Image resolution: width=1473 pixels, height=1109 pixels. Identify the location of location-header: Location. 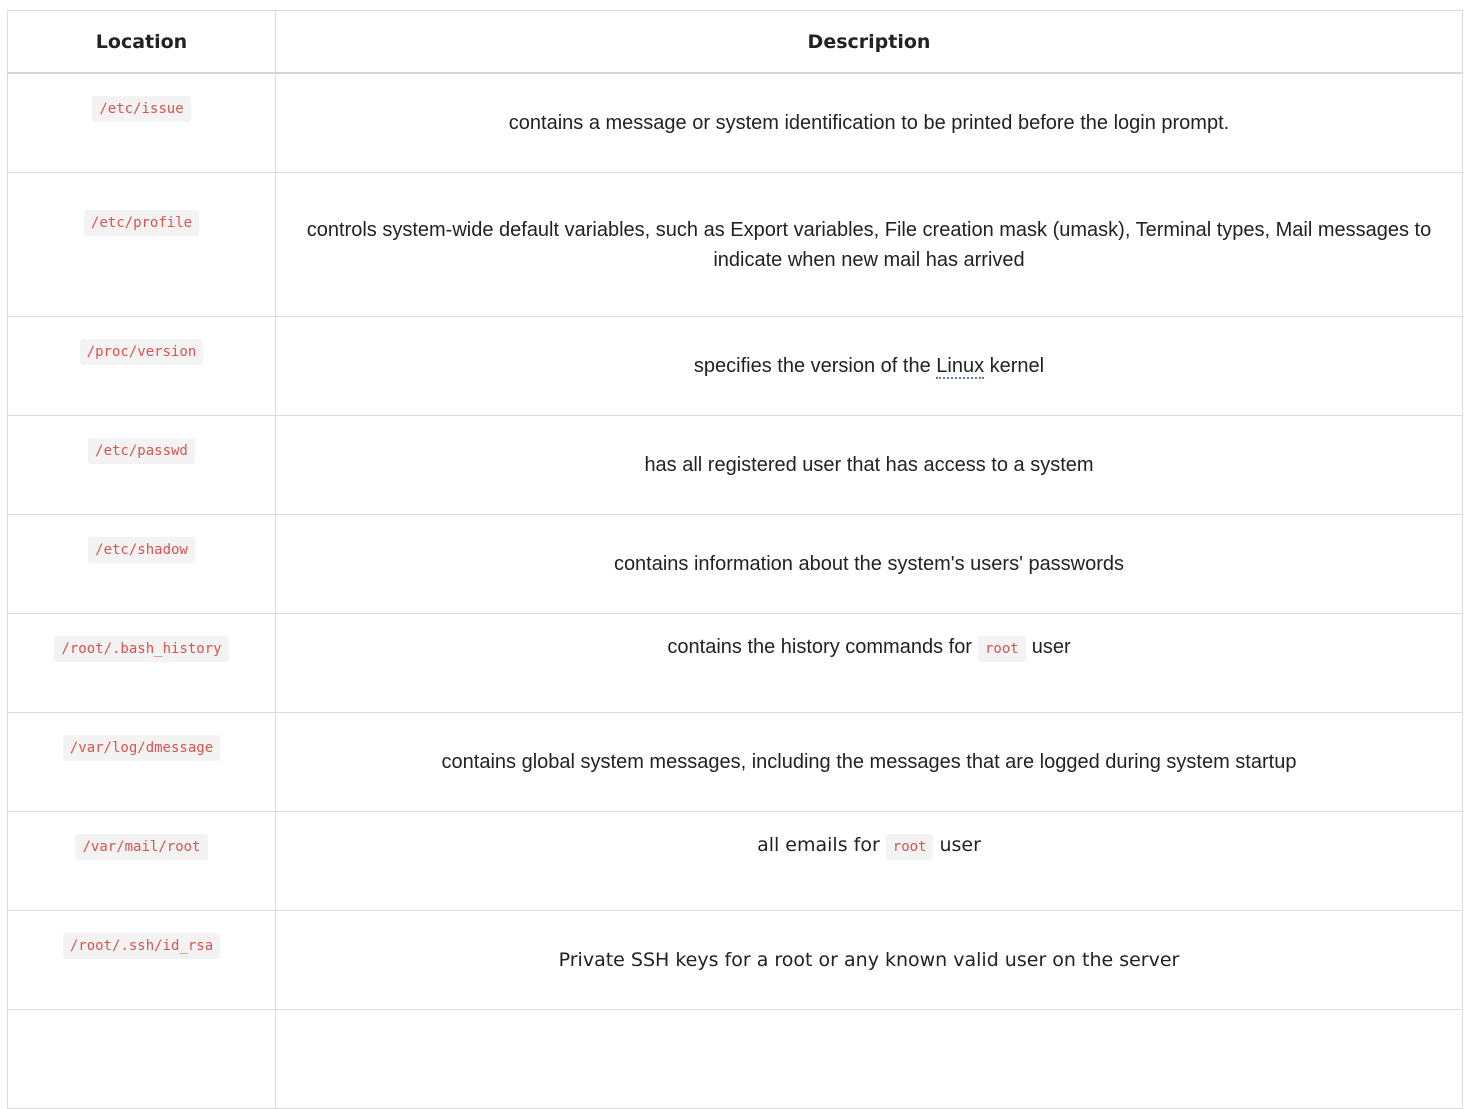
(141, 42).